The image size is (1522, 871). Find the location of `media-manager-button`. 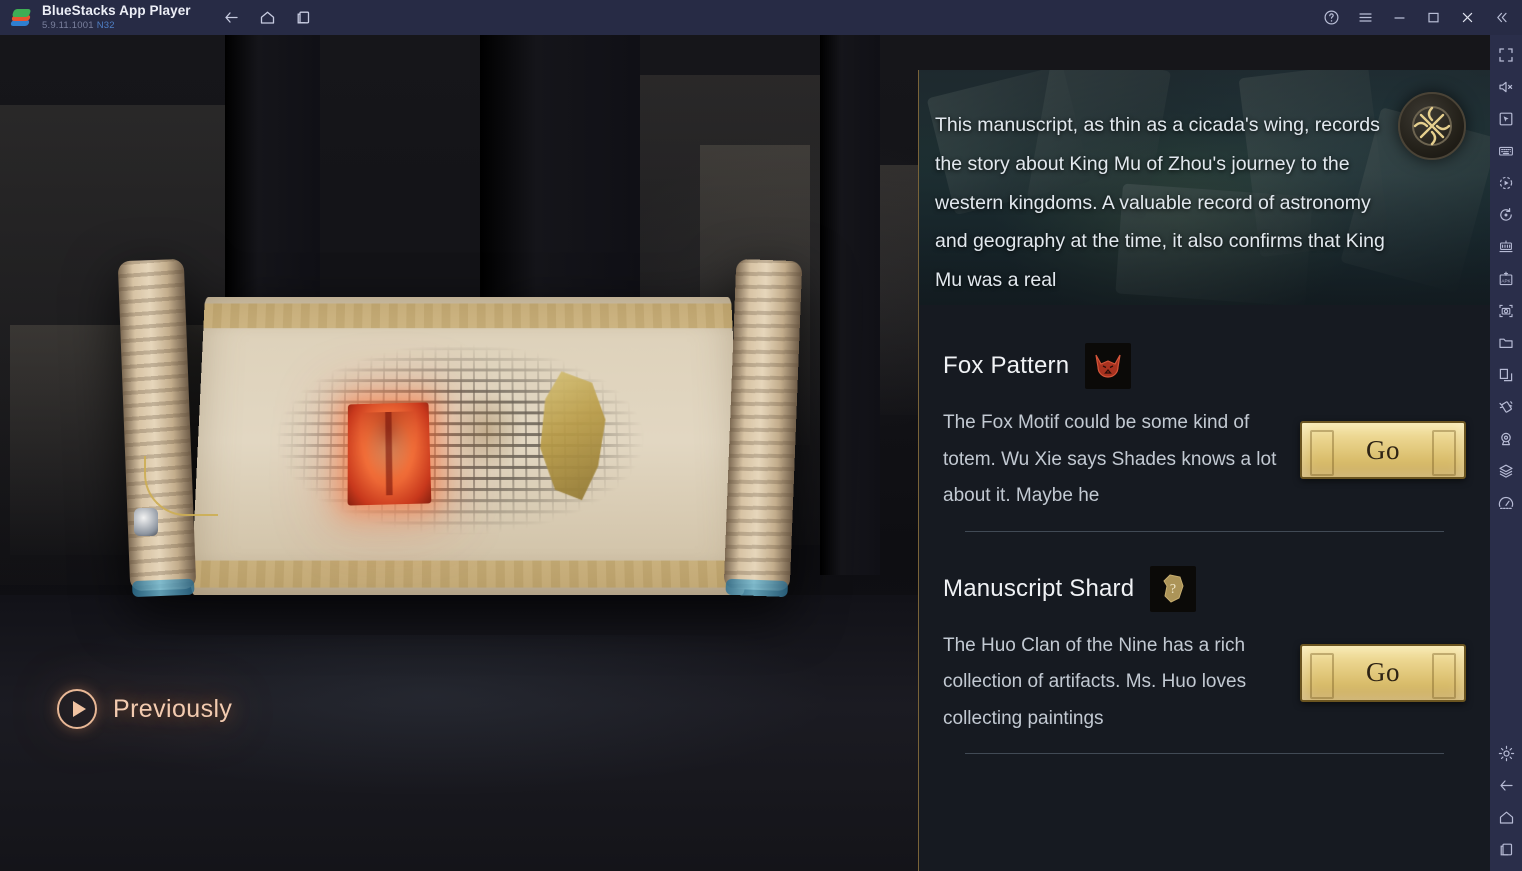

media-manager-button is located at coordinates (1506, 343).